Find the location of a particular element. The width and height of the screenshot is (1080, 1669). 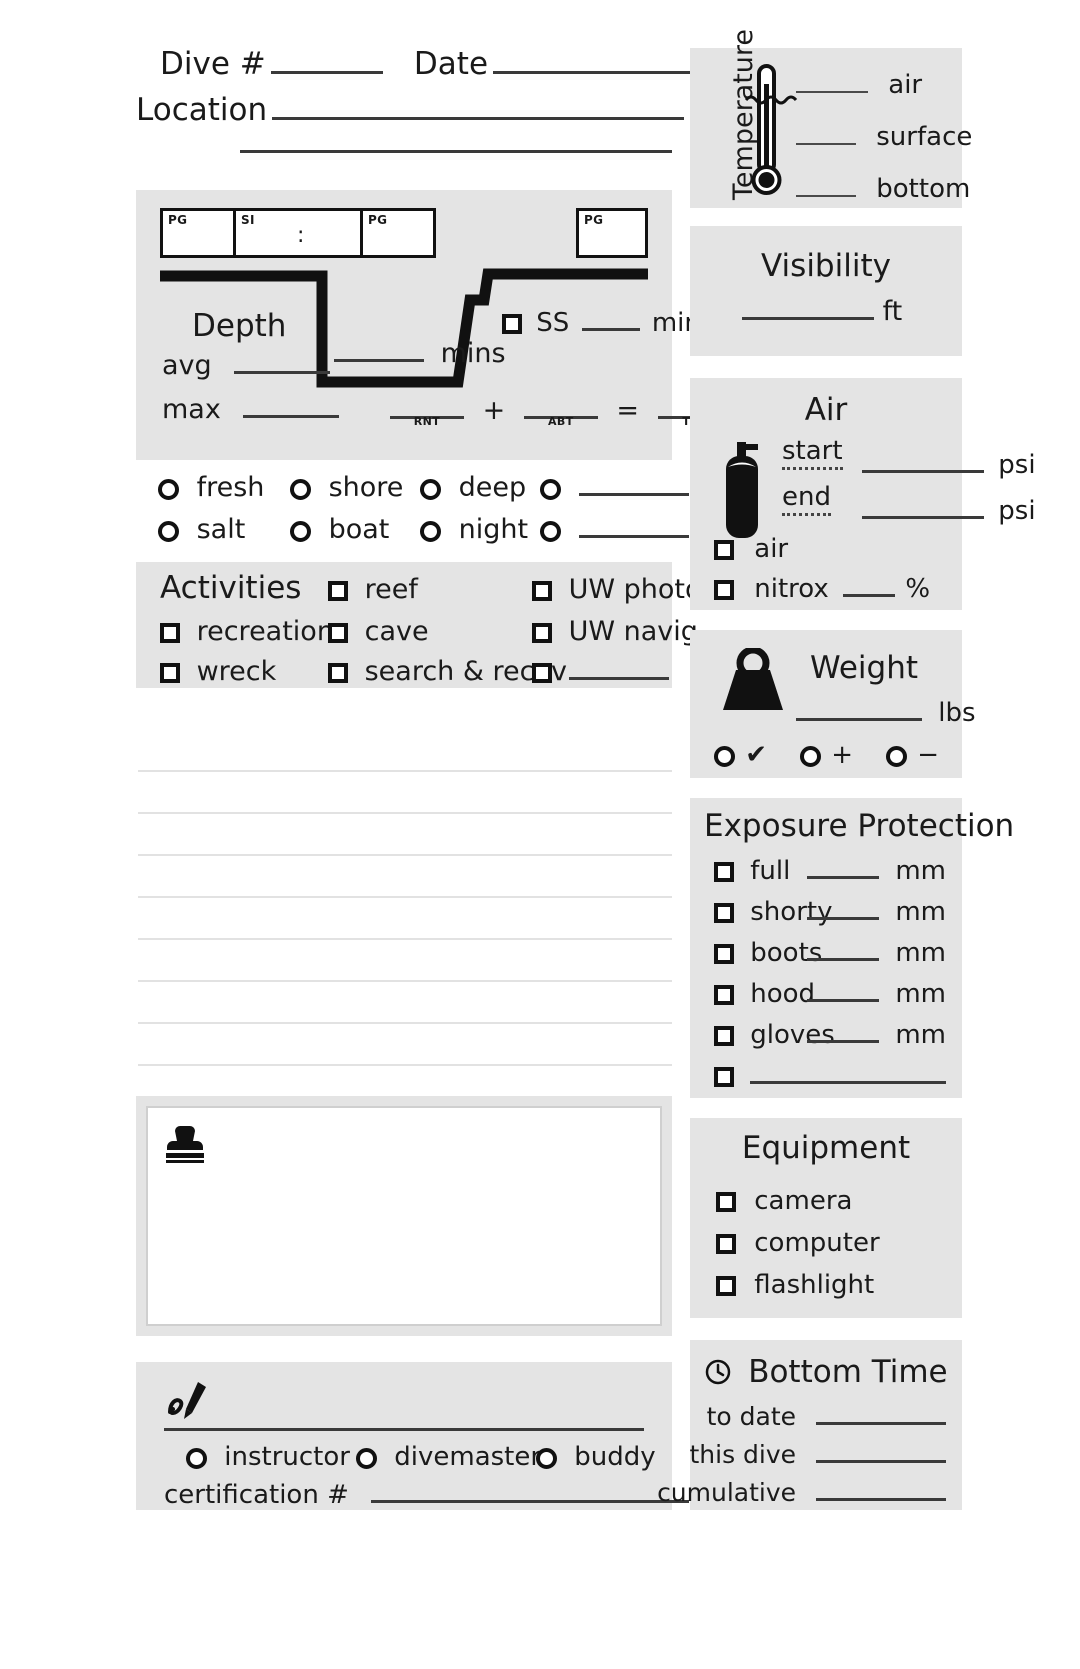

checkbox-uw-navig-icon is located at coordinates (542, 633).